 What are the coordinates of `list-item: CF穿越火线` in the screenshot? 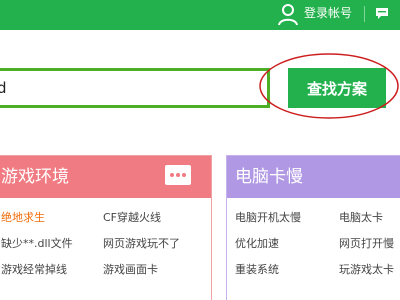 It's located at (132, 218).